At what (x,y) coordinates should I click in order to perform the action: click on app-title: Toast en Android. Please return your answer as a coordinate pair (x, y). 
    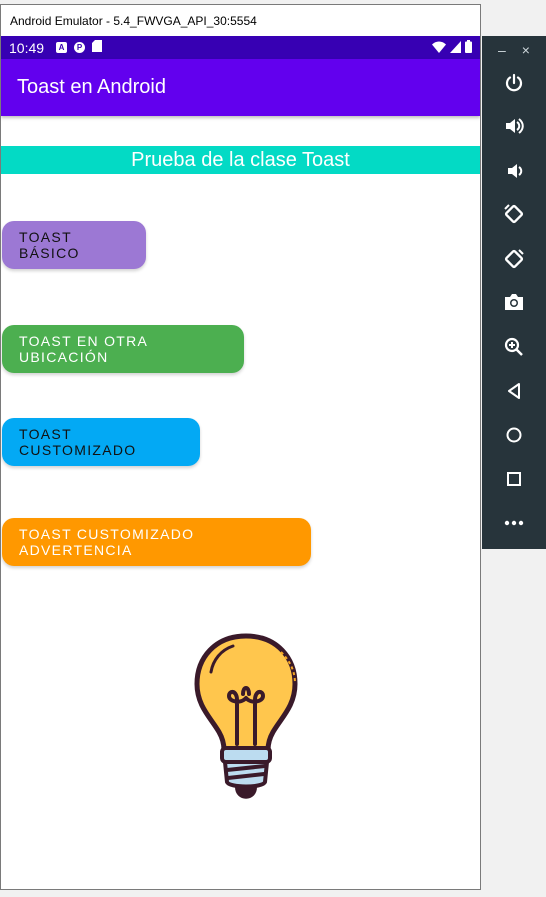
    Looking at the image, I should click on (91, 87).